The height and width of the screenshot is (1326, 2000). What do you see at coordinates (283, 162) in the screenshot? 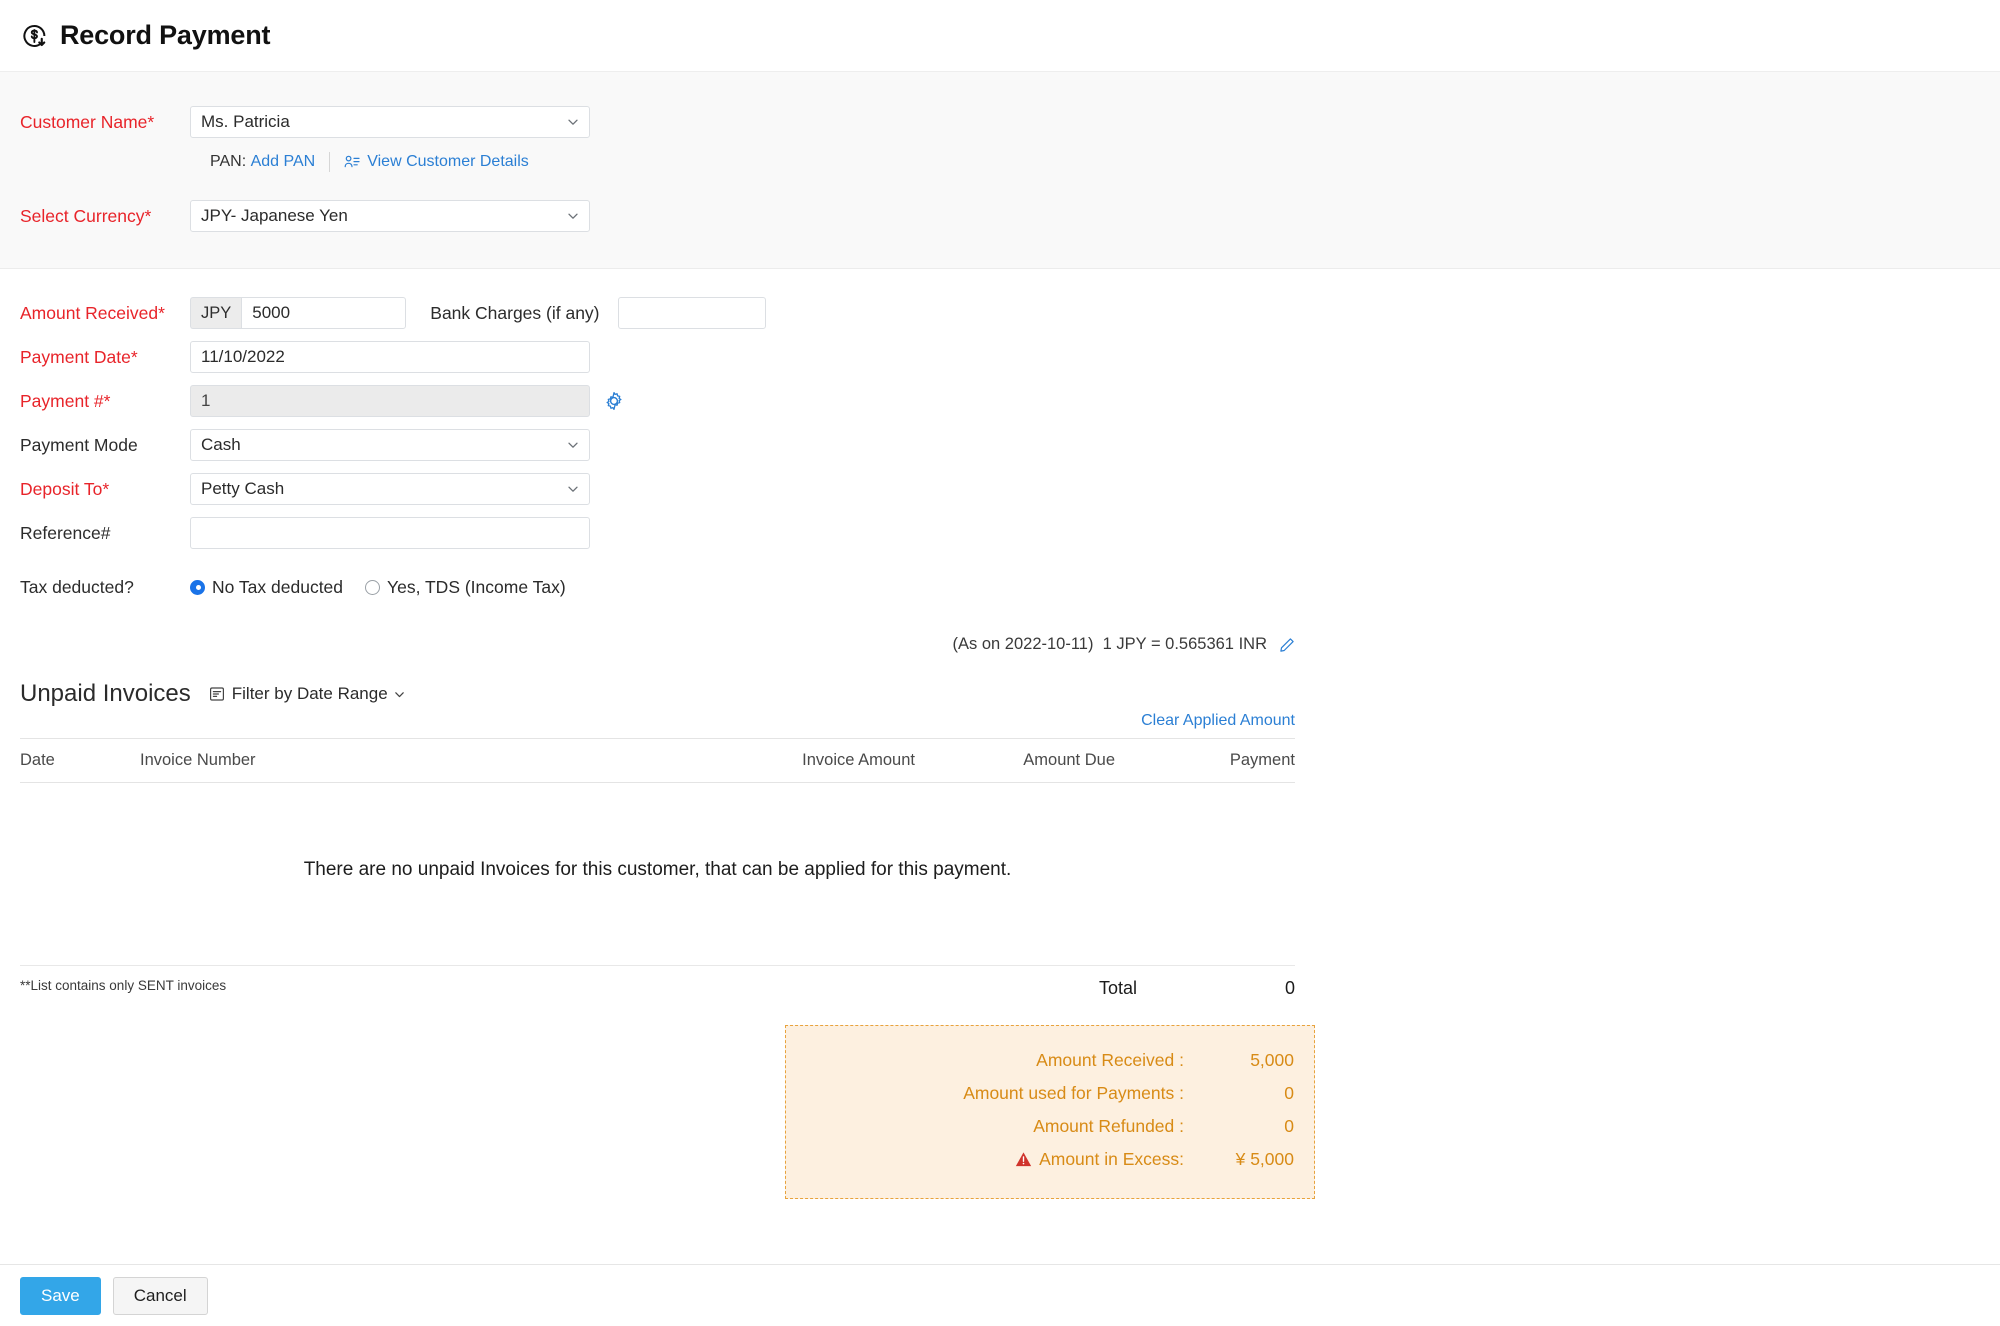
I see `add-pan-link: Add PAN` at bounding box center [283, 162].